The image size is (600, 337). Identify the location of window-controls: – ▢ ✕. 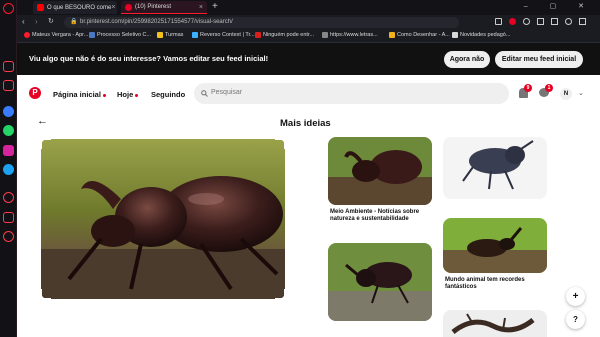
(559, 6).